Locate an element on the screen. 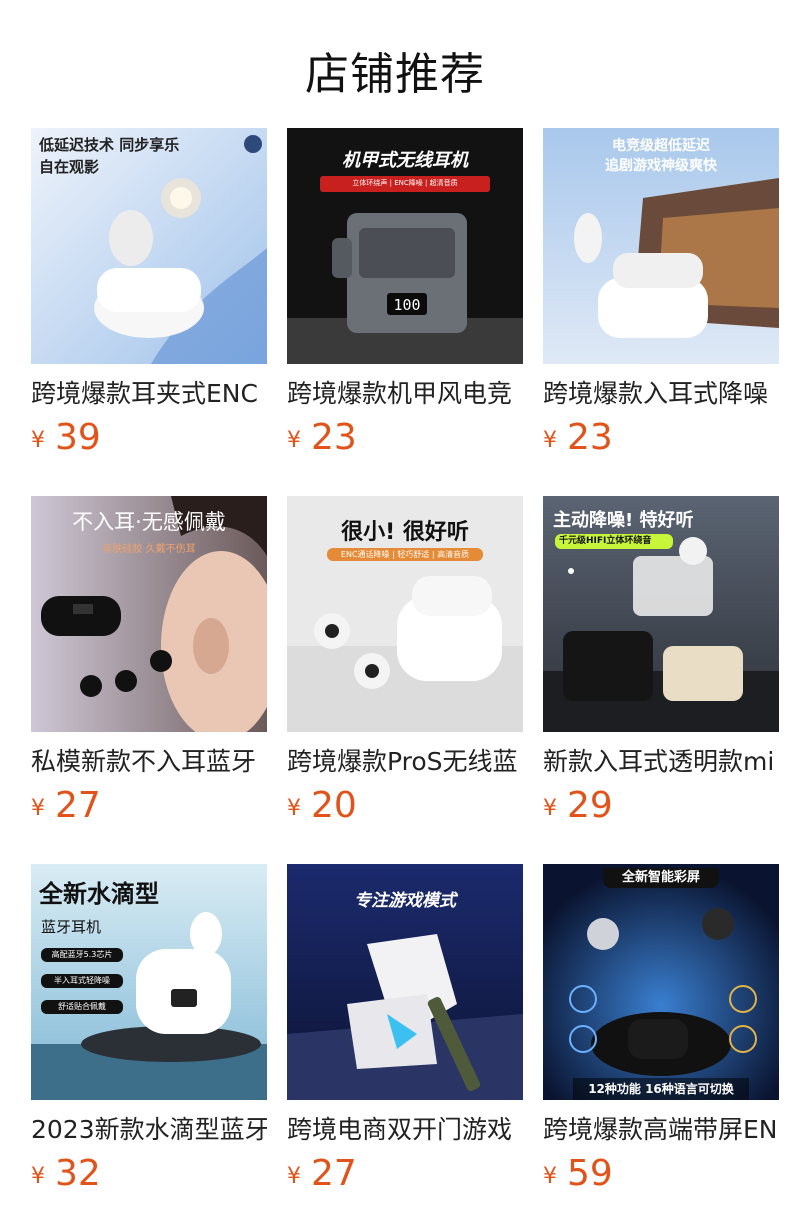 This screenshot has width=790, height=1232. product-card: 低延迟技术 同步享乐 自在观影 跨境爆款耳夹式ENC ¥39 is located at coordinates (149, 312).